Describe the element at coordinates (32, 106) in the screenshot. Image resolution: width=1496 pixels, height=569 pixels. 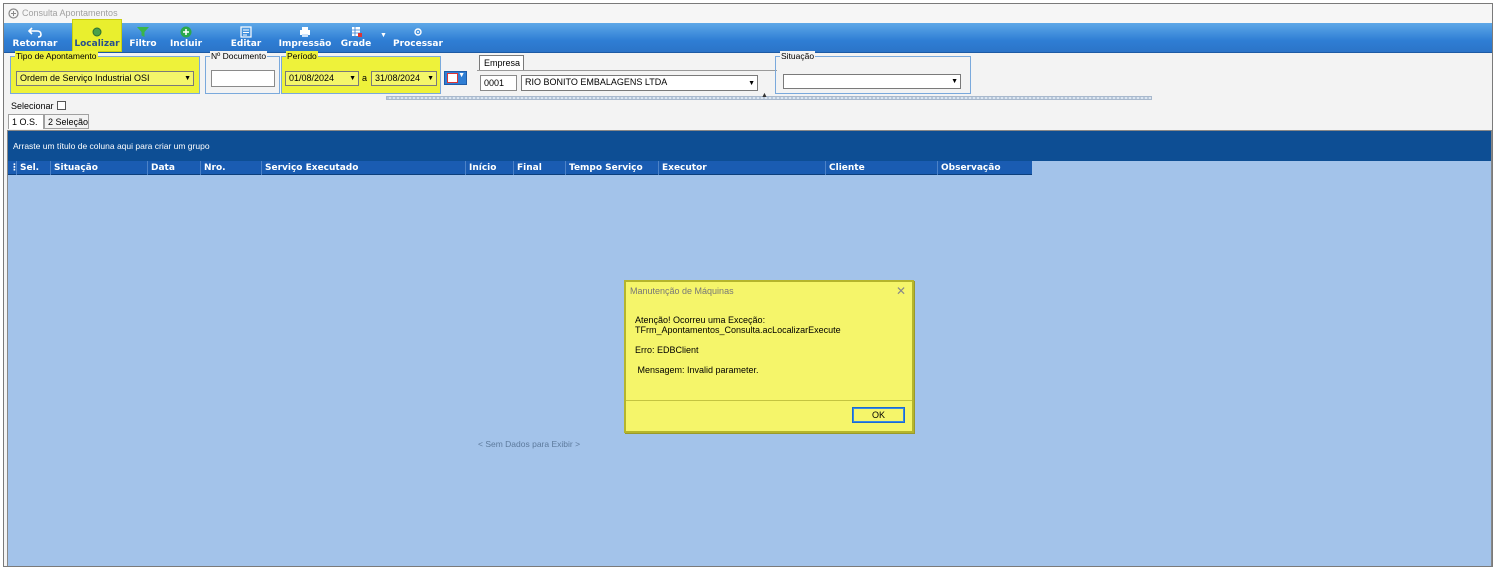
I see `selecionar-label: Selecionar` at that location.